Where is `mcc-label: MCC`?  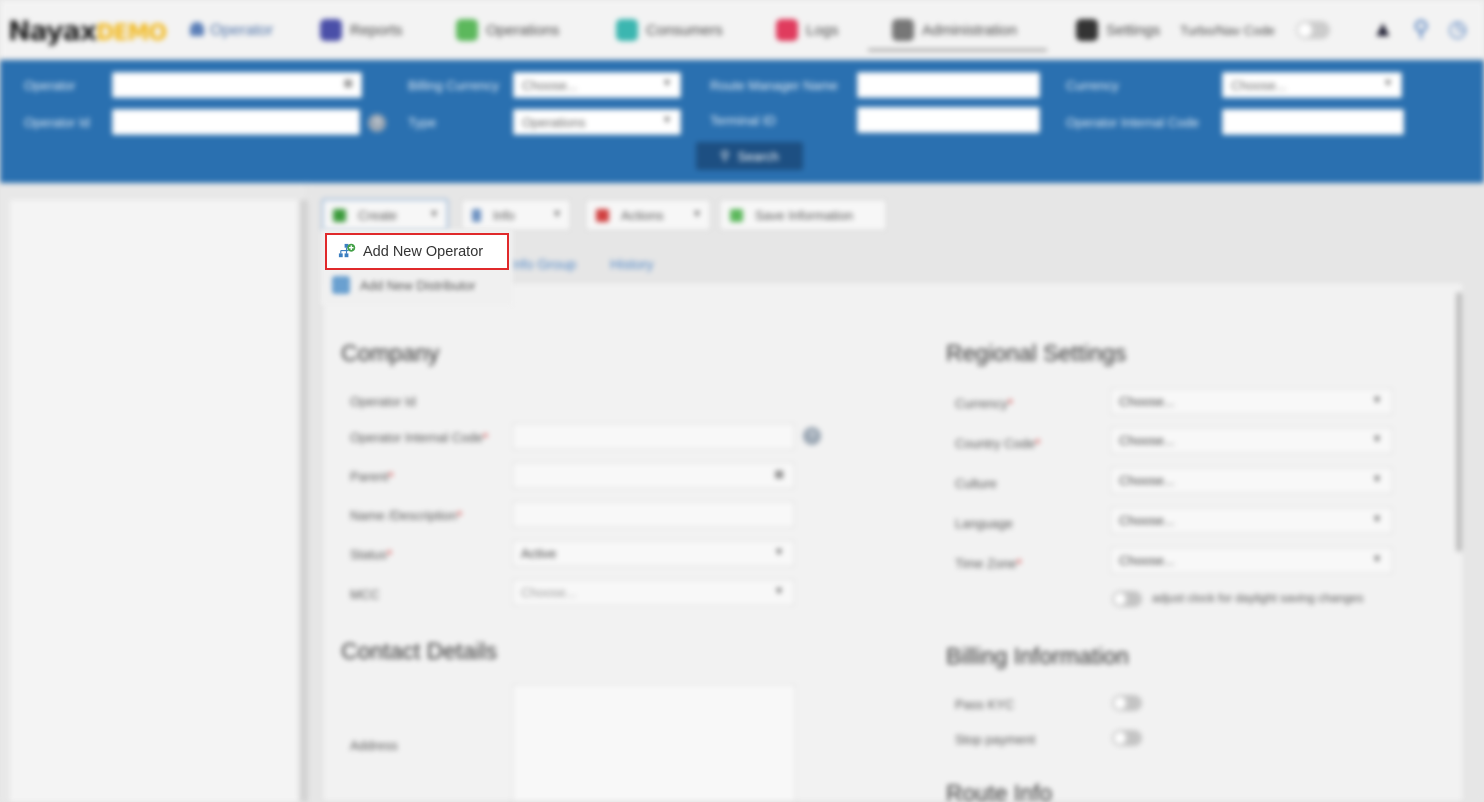
mcc-label: MCC is located at coordinates (365, 594).